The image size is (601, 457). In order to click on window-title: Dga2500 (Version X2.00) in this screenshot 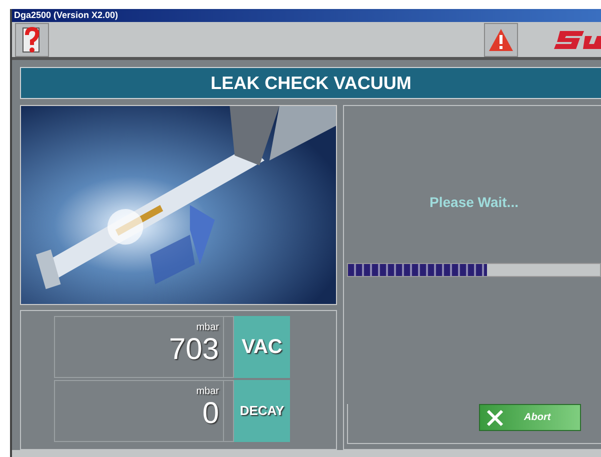, I will do `click(306, 15)`.